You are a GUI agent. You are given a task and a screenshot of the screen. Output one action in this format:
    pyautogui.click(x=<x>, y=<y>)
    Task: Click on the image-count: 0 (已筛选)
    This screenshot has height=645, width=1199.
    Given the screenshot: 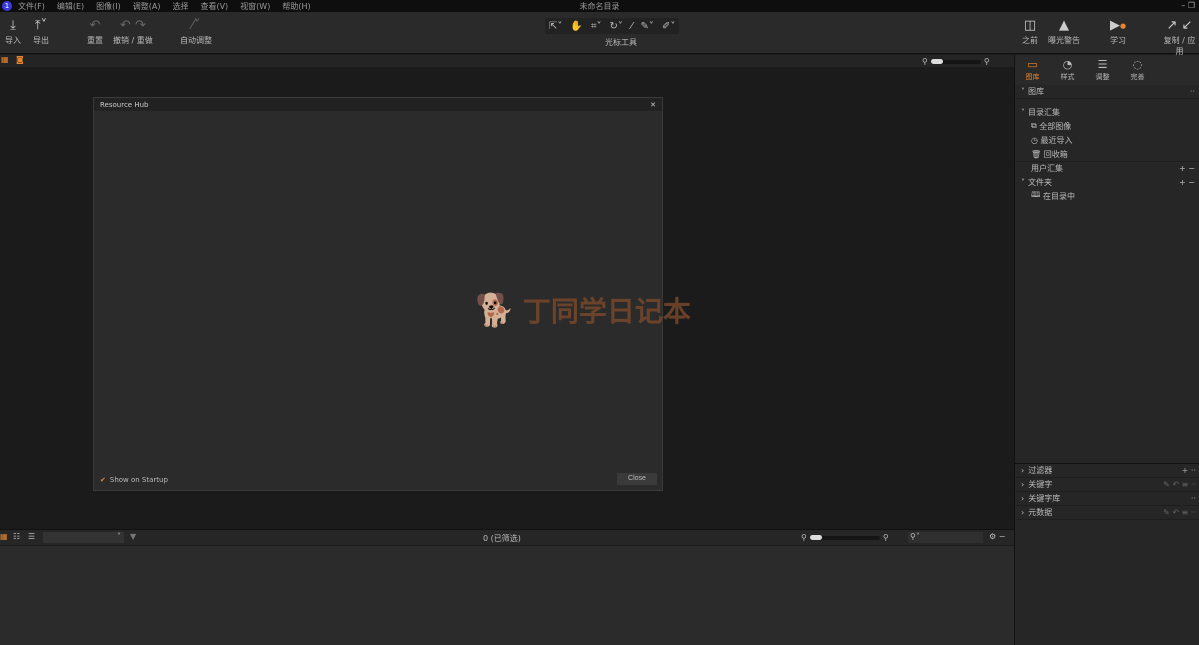 What is the action you would take?
    pyautogui.click(x=502, y=538)
    